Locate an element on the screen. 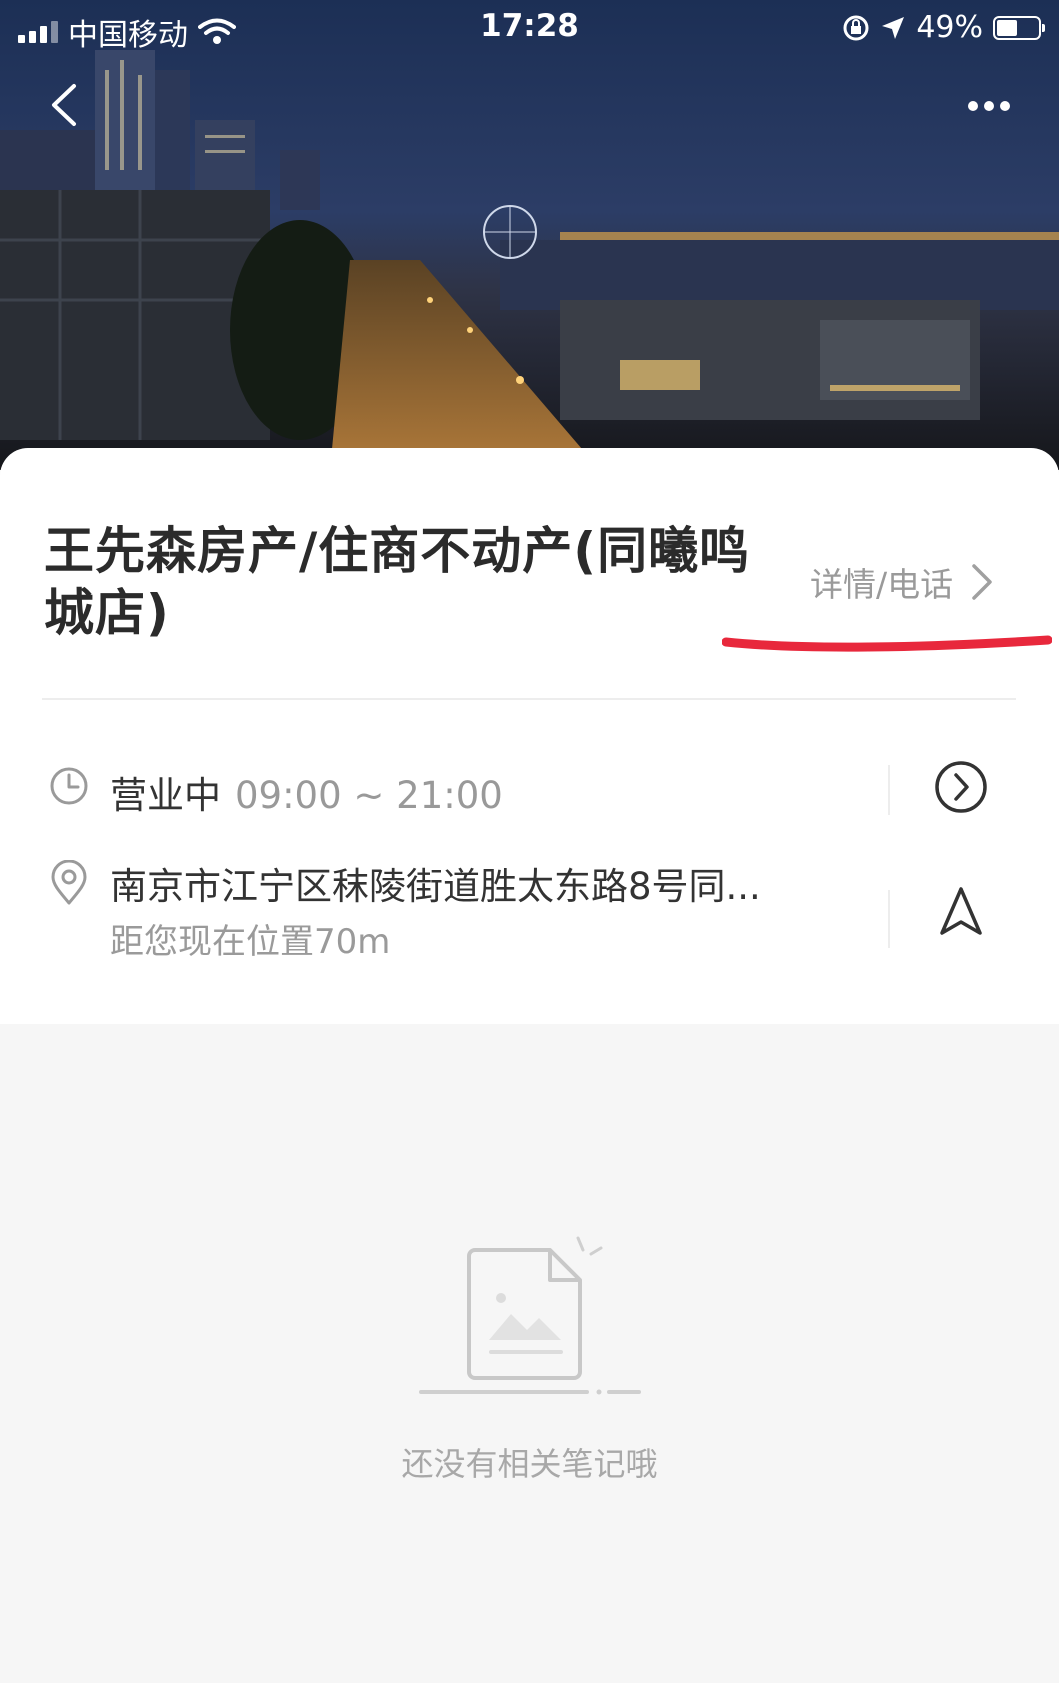 The width and height of the screenshot is (1059, 1683). chevron-right-icon is located at coordinates (982, 582).